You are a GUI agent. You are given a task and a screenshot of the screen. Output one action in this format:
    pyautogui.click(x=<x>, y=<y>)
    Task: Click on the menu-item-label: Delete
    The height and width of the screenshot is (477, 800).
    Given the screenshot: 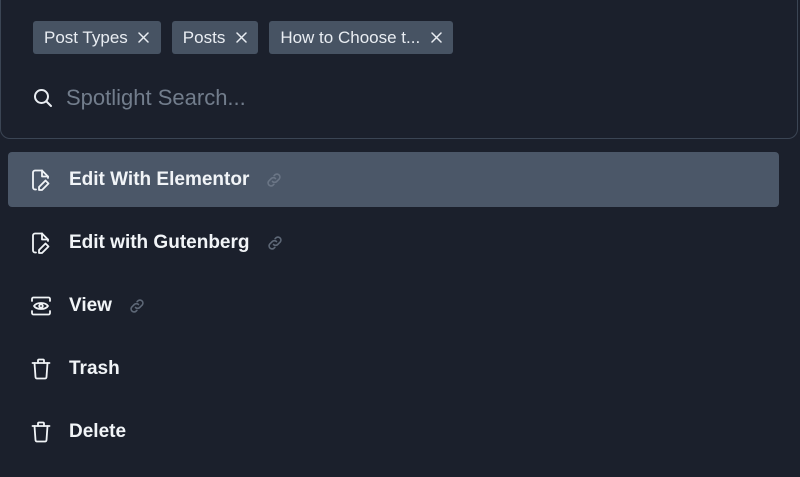 What is the action you would take?
    pyautogui.click(x=98, y=431)
    